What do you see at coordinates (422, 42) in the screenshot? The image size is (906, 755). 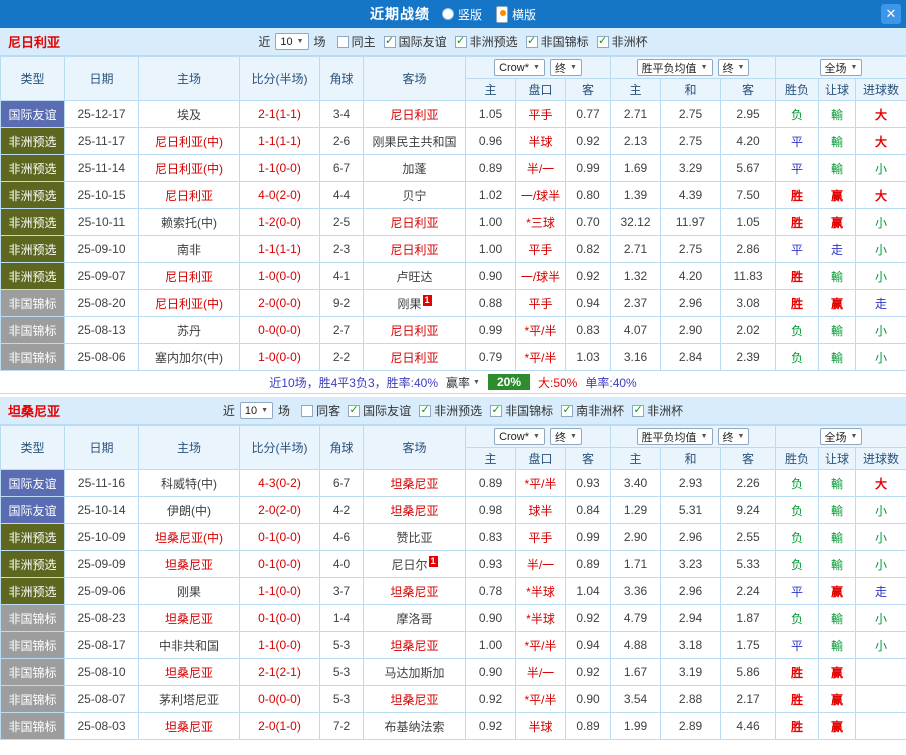 I see `checkbox-label: 国际友谊` at bounding box center [422, 42].